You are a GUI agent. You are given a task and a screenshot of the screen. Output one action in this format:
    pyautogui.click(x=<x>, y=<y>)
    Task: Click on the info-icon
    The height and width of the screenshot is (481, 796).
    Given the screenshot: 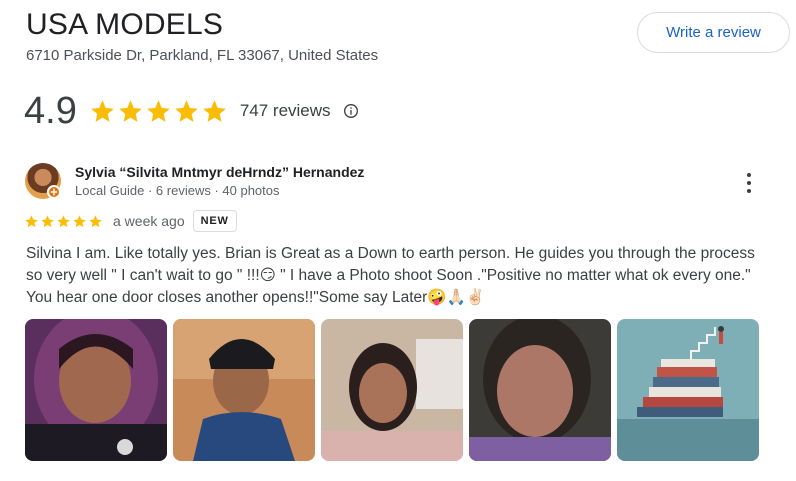 What is the action you would take?
    pyautogui.click(x=351, y=111)
    